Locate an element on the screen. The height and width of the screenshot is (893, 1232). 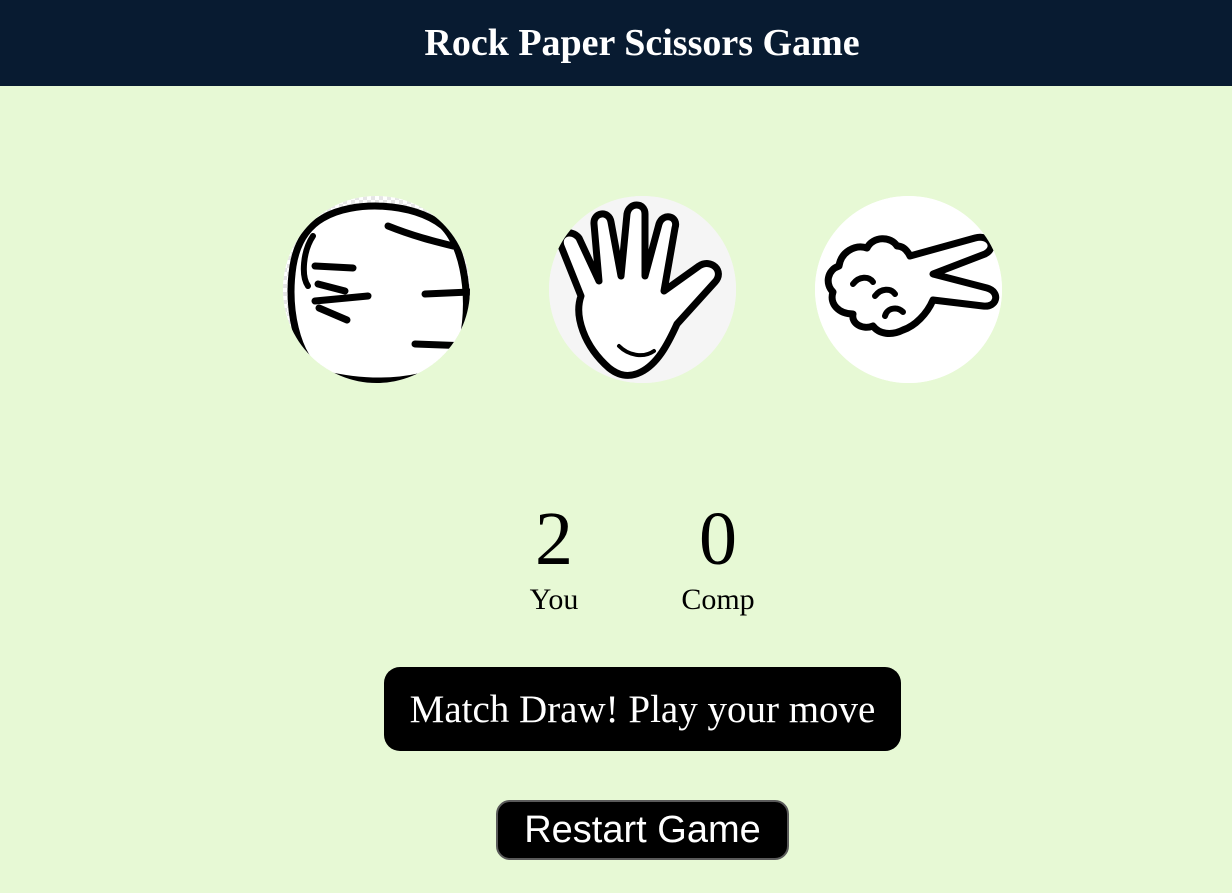
page-title: Rock Paper Scissors Game is located at coordinates (642, 43).